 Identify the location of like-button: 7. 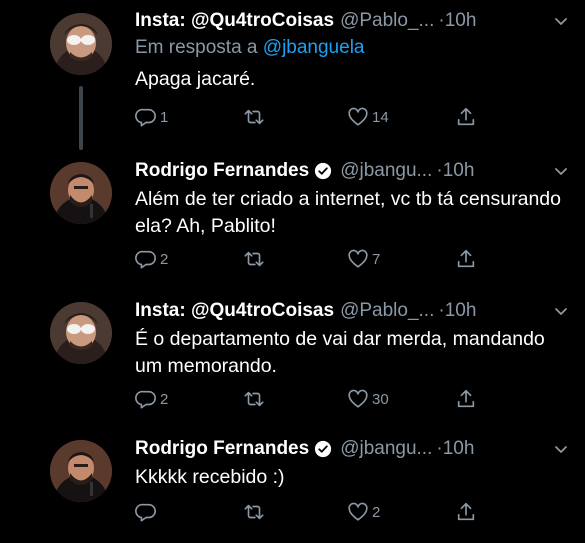
(363, 259).